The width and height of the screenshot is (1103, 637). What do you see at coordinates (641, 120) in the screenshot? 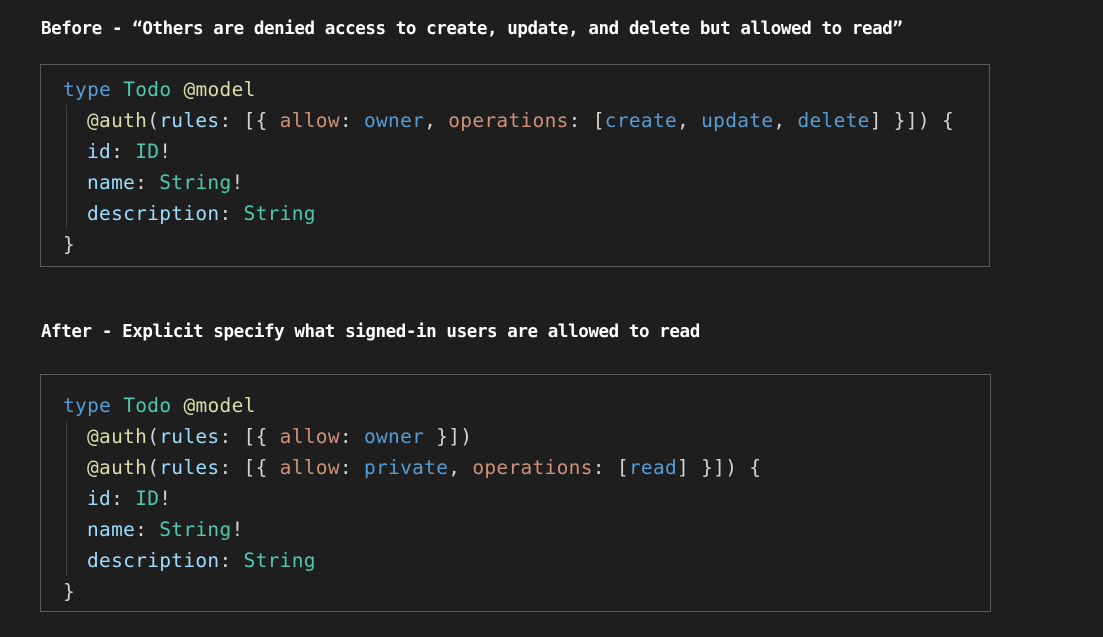
I see `operation-value: create` at bounding box center [641, 120].